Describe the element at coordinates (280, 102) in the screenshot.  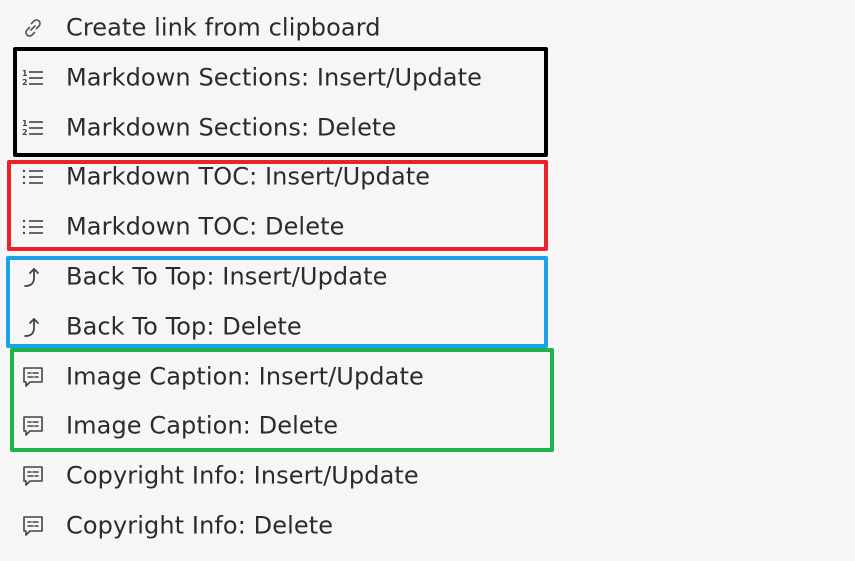
I see `highlight-box-sections` at that location.